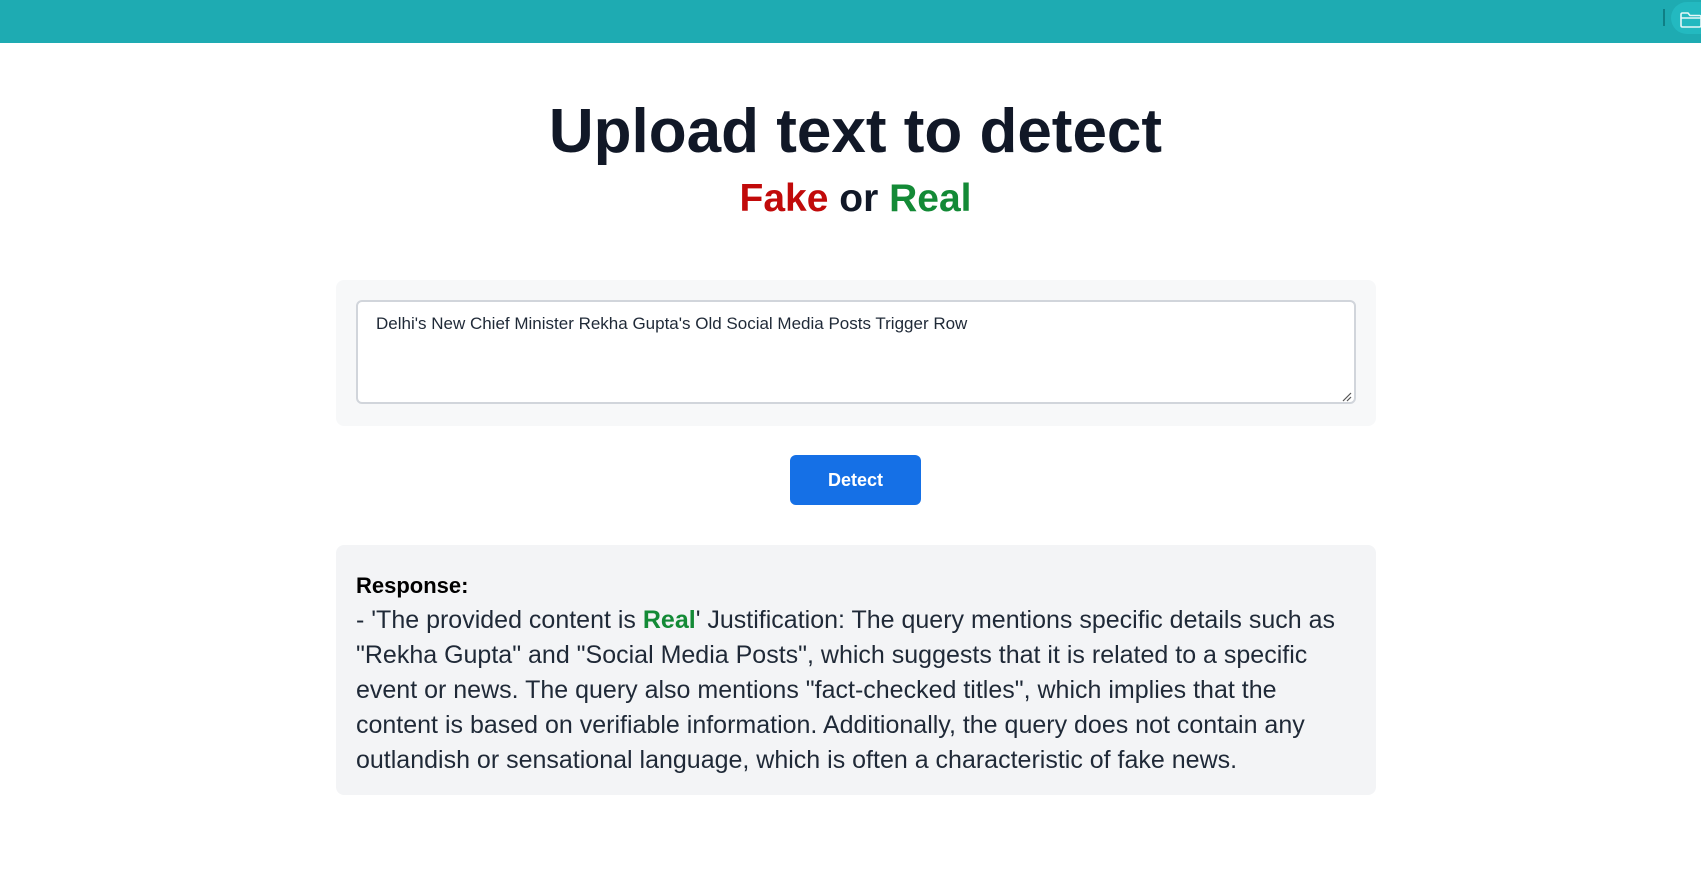 The image size is (1701, 872). I want to click on top-bar, so click(850, 21).